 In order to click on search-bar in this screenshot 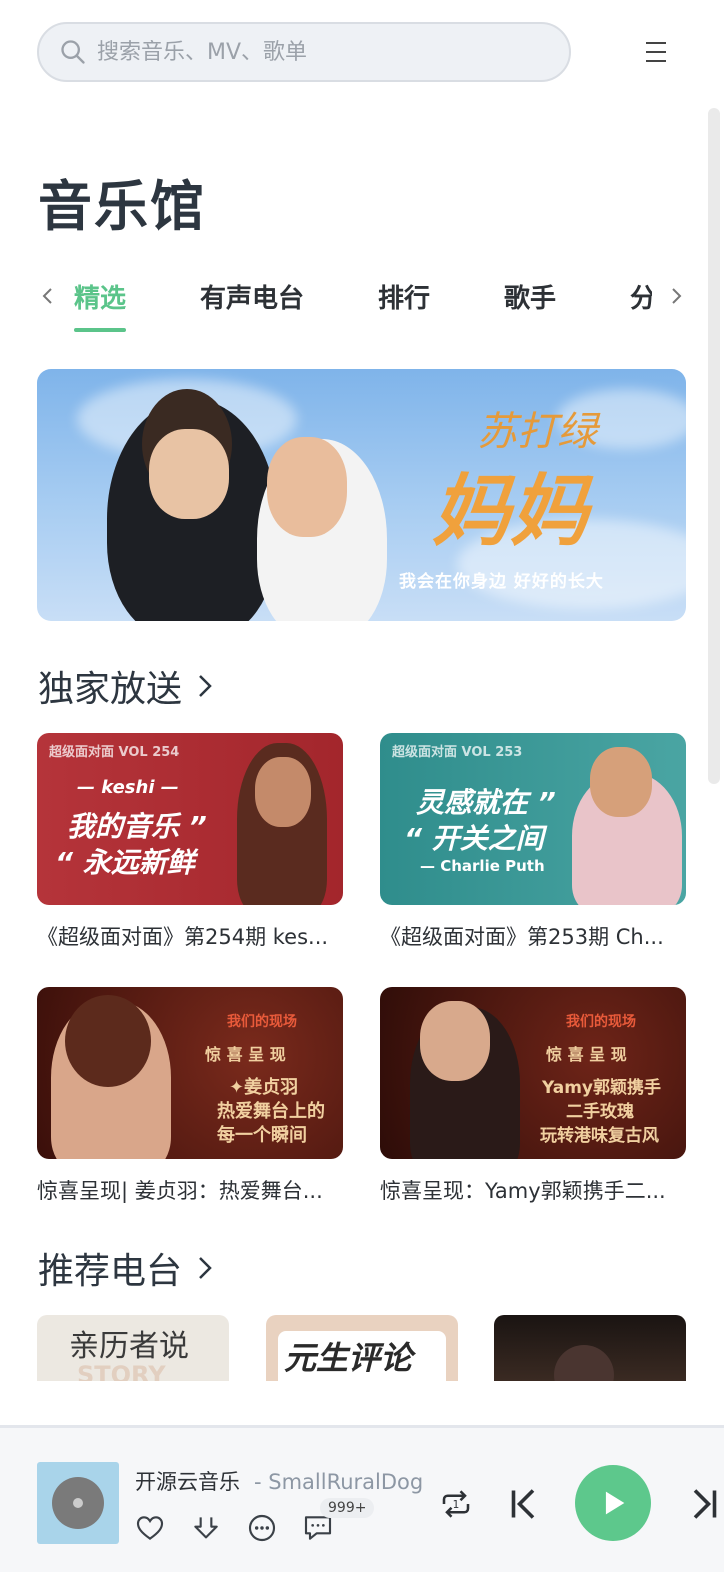, I will do `click(304, 52)`.